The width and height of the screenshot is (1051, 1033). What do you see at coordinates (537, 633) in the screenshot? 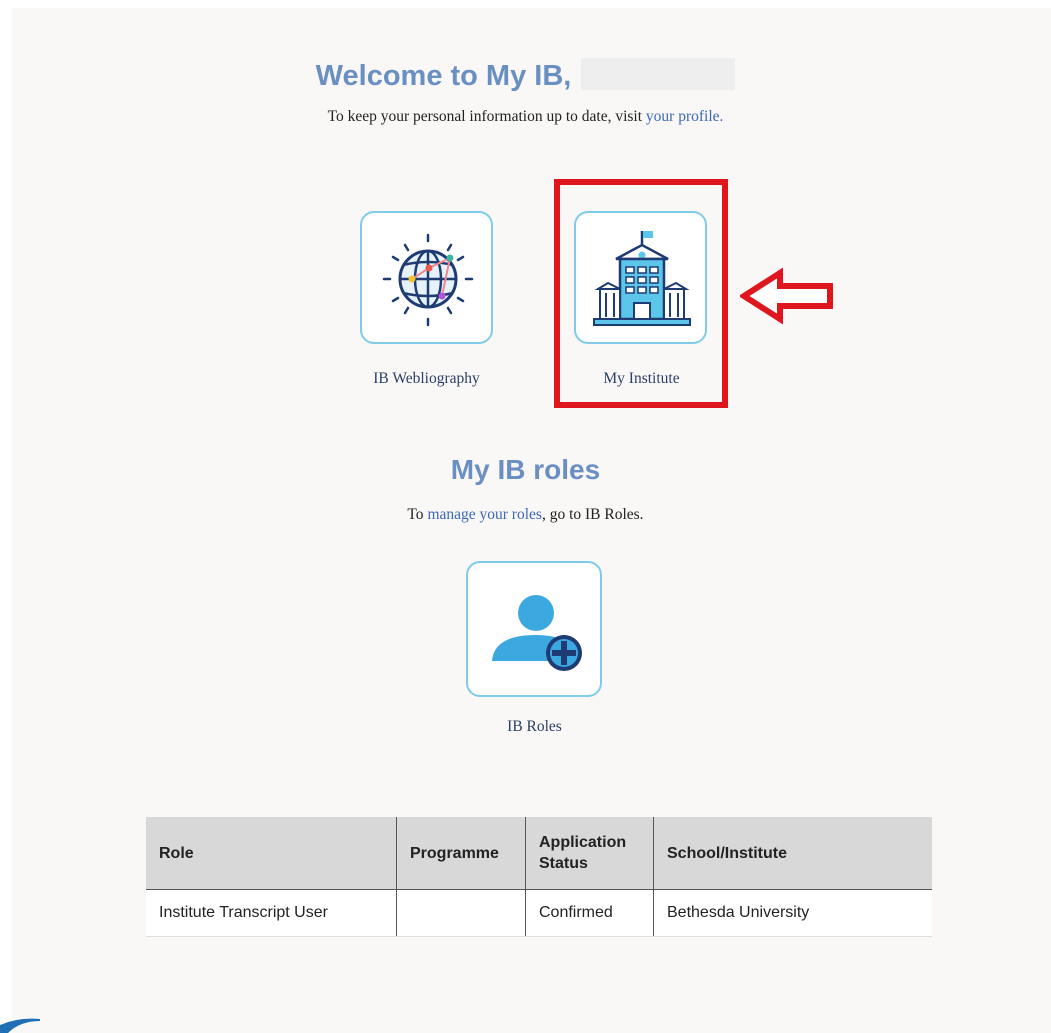
I see `add-user-icon` at bounding box center [537, 633].